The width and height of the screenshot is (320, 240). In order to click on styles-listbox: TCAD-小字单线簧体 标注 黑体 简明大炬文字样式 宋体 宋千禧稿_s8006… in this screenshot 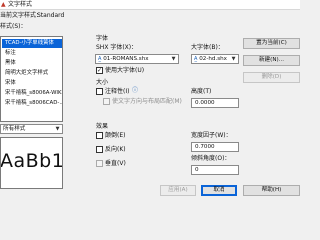, I will do `click(31, 79)`.